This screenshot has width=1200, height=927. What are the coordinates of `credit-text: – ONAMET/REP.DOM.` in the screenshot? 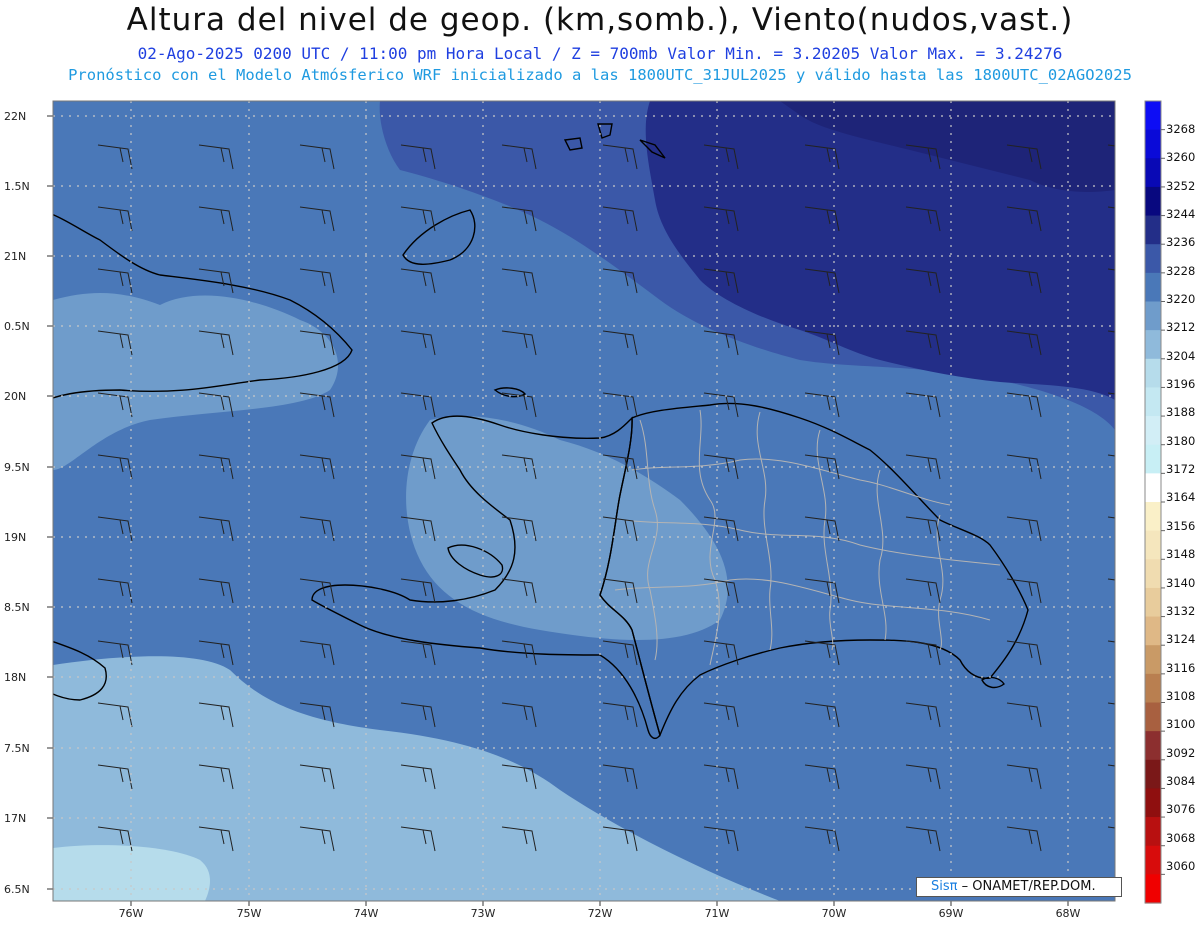 It's located at (1028, 886).